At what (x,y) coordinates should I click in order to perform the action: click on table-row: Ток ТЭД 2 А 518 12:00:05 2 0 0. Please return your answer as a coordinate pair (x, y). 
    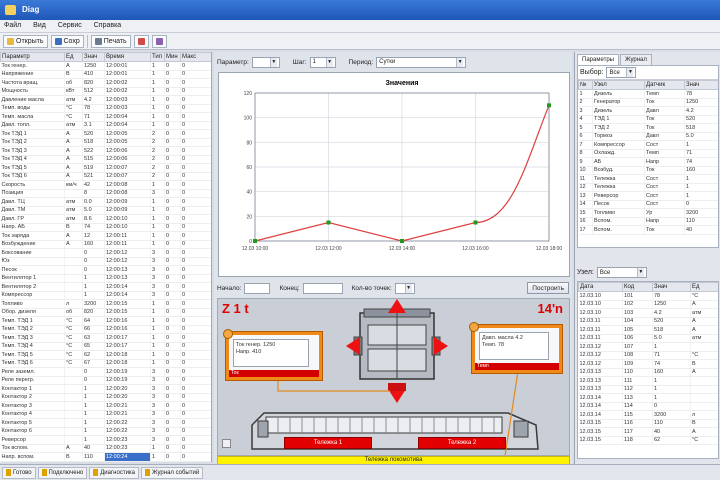
    Looking at the image, I should click on (105, 142).